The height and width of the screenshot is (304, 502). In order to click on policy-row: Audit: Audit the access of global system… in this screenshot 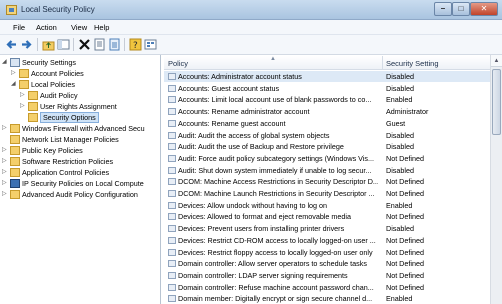, I will do `click(327, 135)`.